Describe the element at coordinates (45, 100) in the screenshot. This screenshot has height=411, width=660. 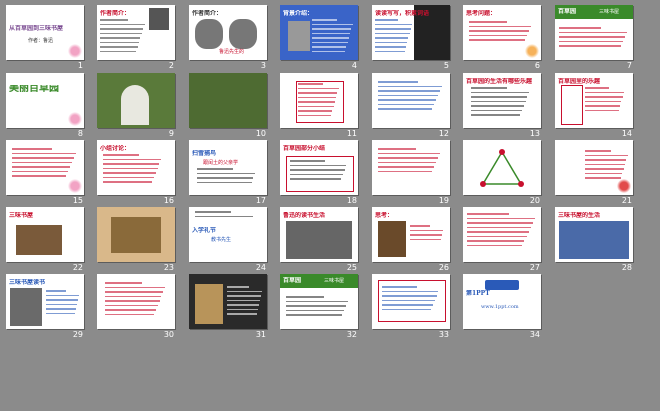
I see `slide-thumbnail: 美丽百草园` at that location.